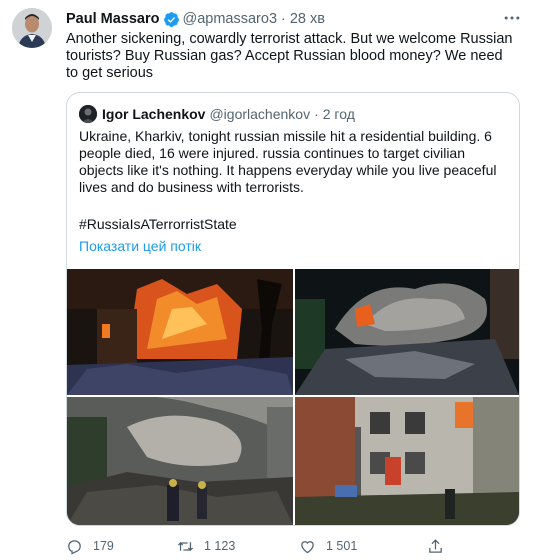 The width and height of the screenshot is (536, 560). I want to click on tweet-header: Paul Massaro @apmassaro3 · 28 хв, so click(293, 19).